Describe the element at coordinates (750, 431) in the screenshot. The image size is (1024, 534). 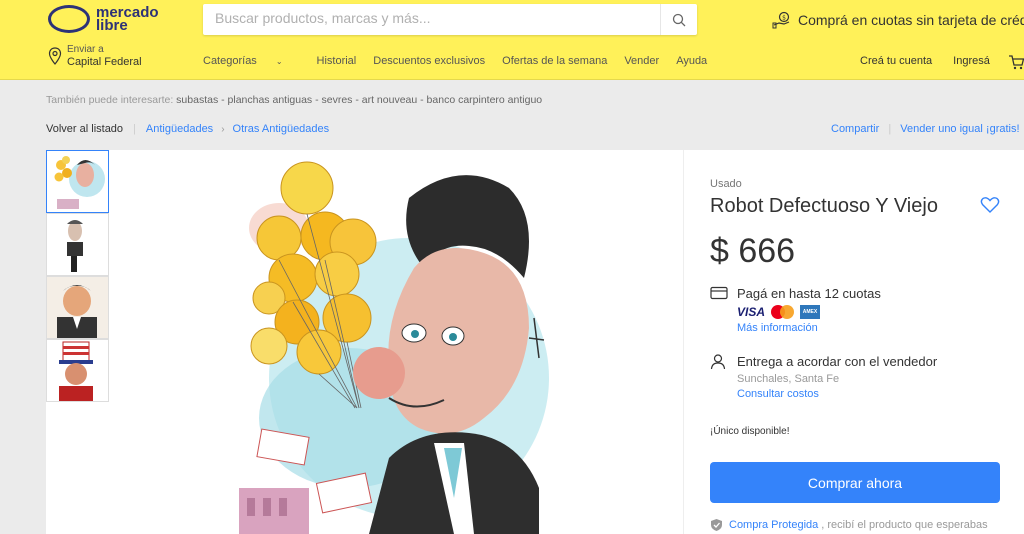
I see `stock-status: ¡Único disponible!` at that location.